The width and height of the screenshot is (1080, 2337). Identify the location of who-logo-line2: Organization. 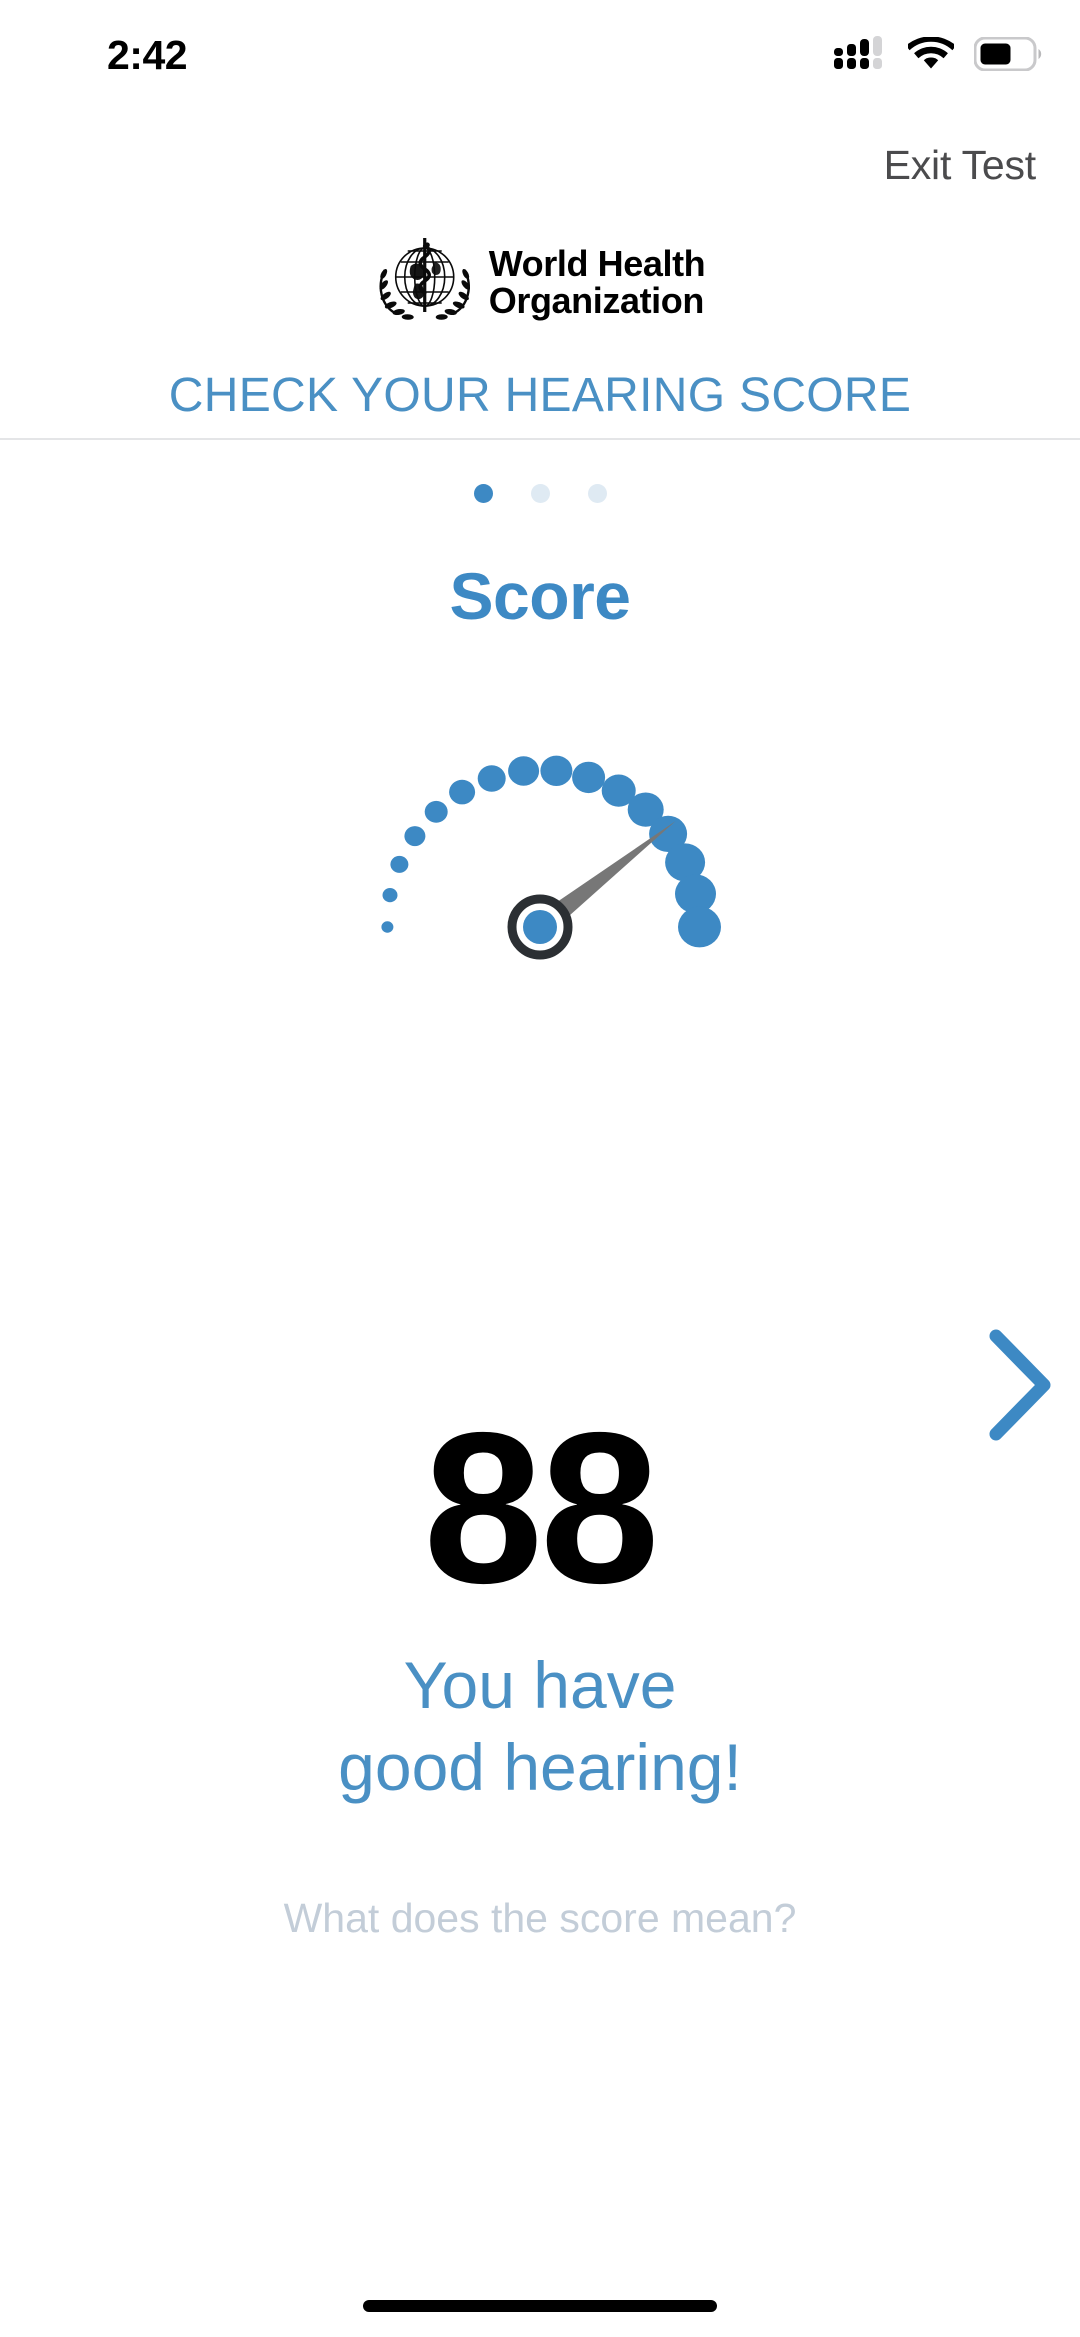
(596, 300).